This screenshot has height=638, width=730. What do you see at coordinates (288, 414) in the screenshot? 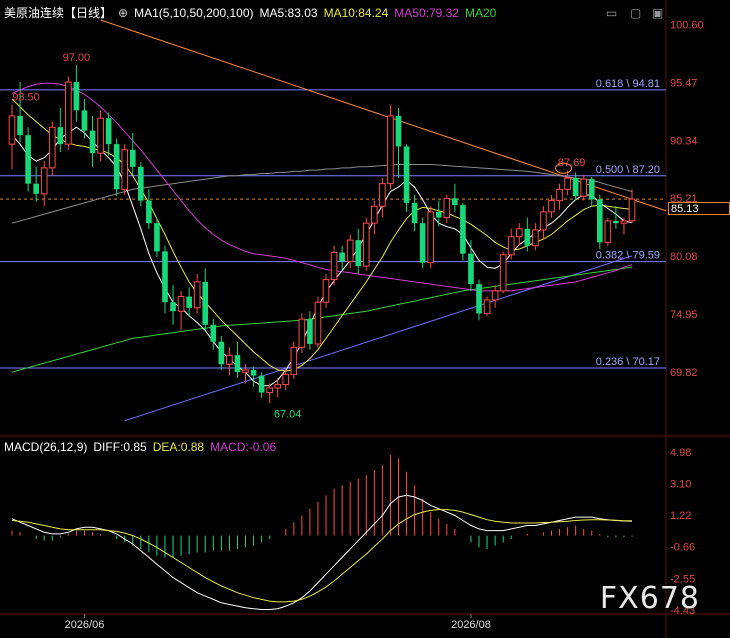
I see `low-annotation: 67.04` at bounding box center [288, 414].